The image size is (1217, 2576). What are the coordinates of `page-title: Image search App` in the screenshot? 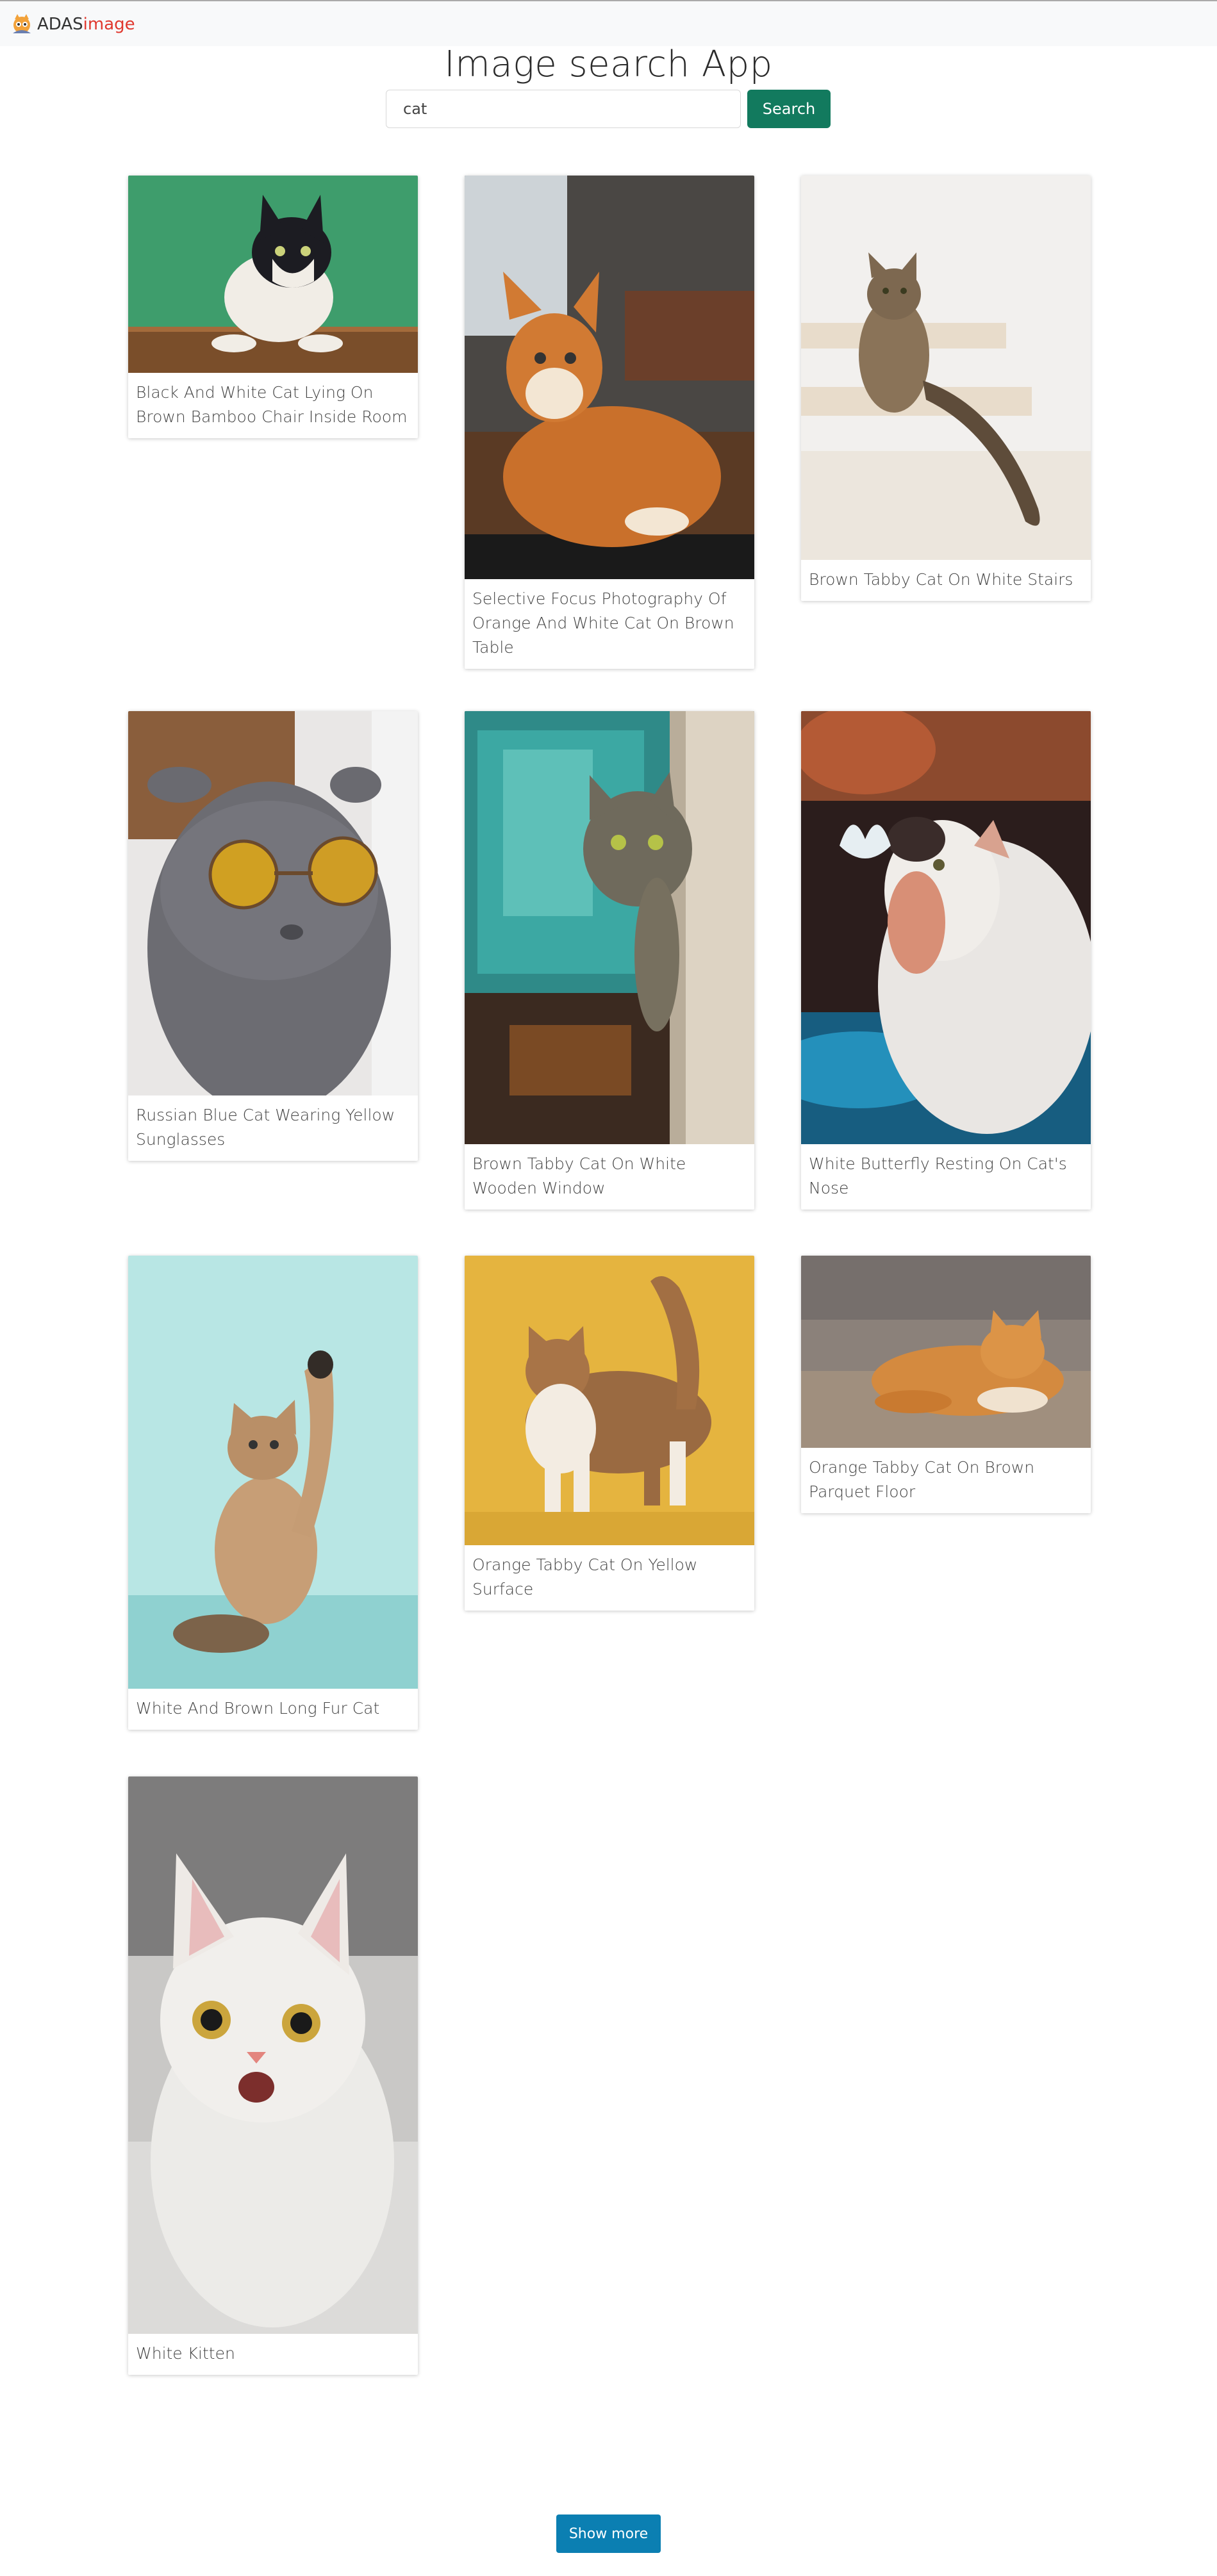 It's located at (608, 64).